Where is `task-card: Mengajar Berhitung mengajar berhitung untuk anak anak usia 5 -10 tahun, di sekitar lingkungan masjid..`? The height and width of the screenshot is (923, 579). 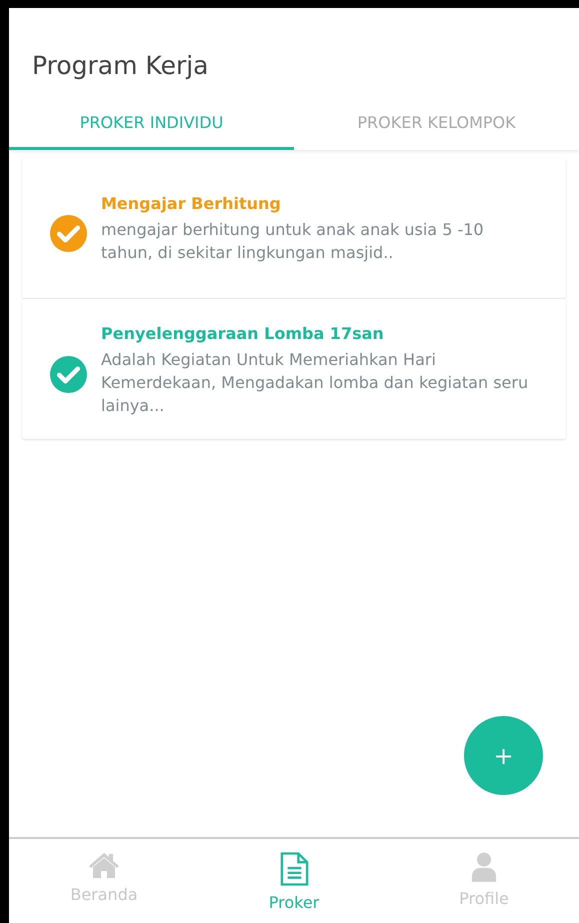
task-card: Mengajar Berhitung mengajar berhitung untuk anak anak usia 5 -10 tahun, di sekitar lingkungan masjid.. is located at coordinates (294, 228).